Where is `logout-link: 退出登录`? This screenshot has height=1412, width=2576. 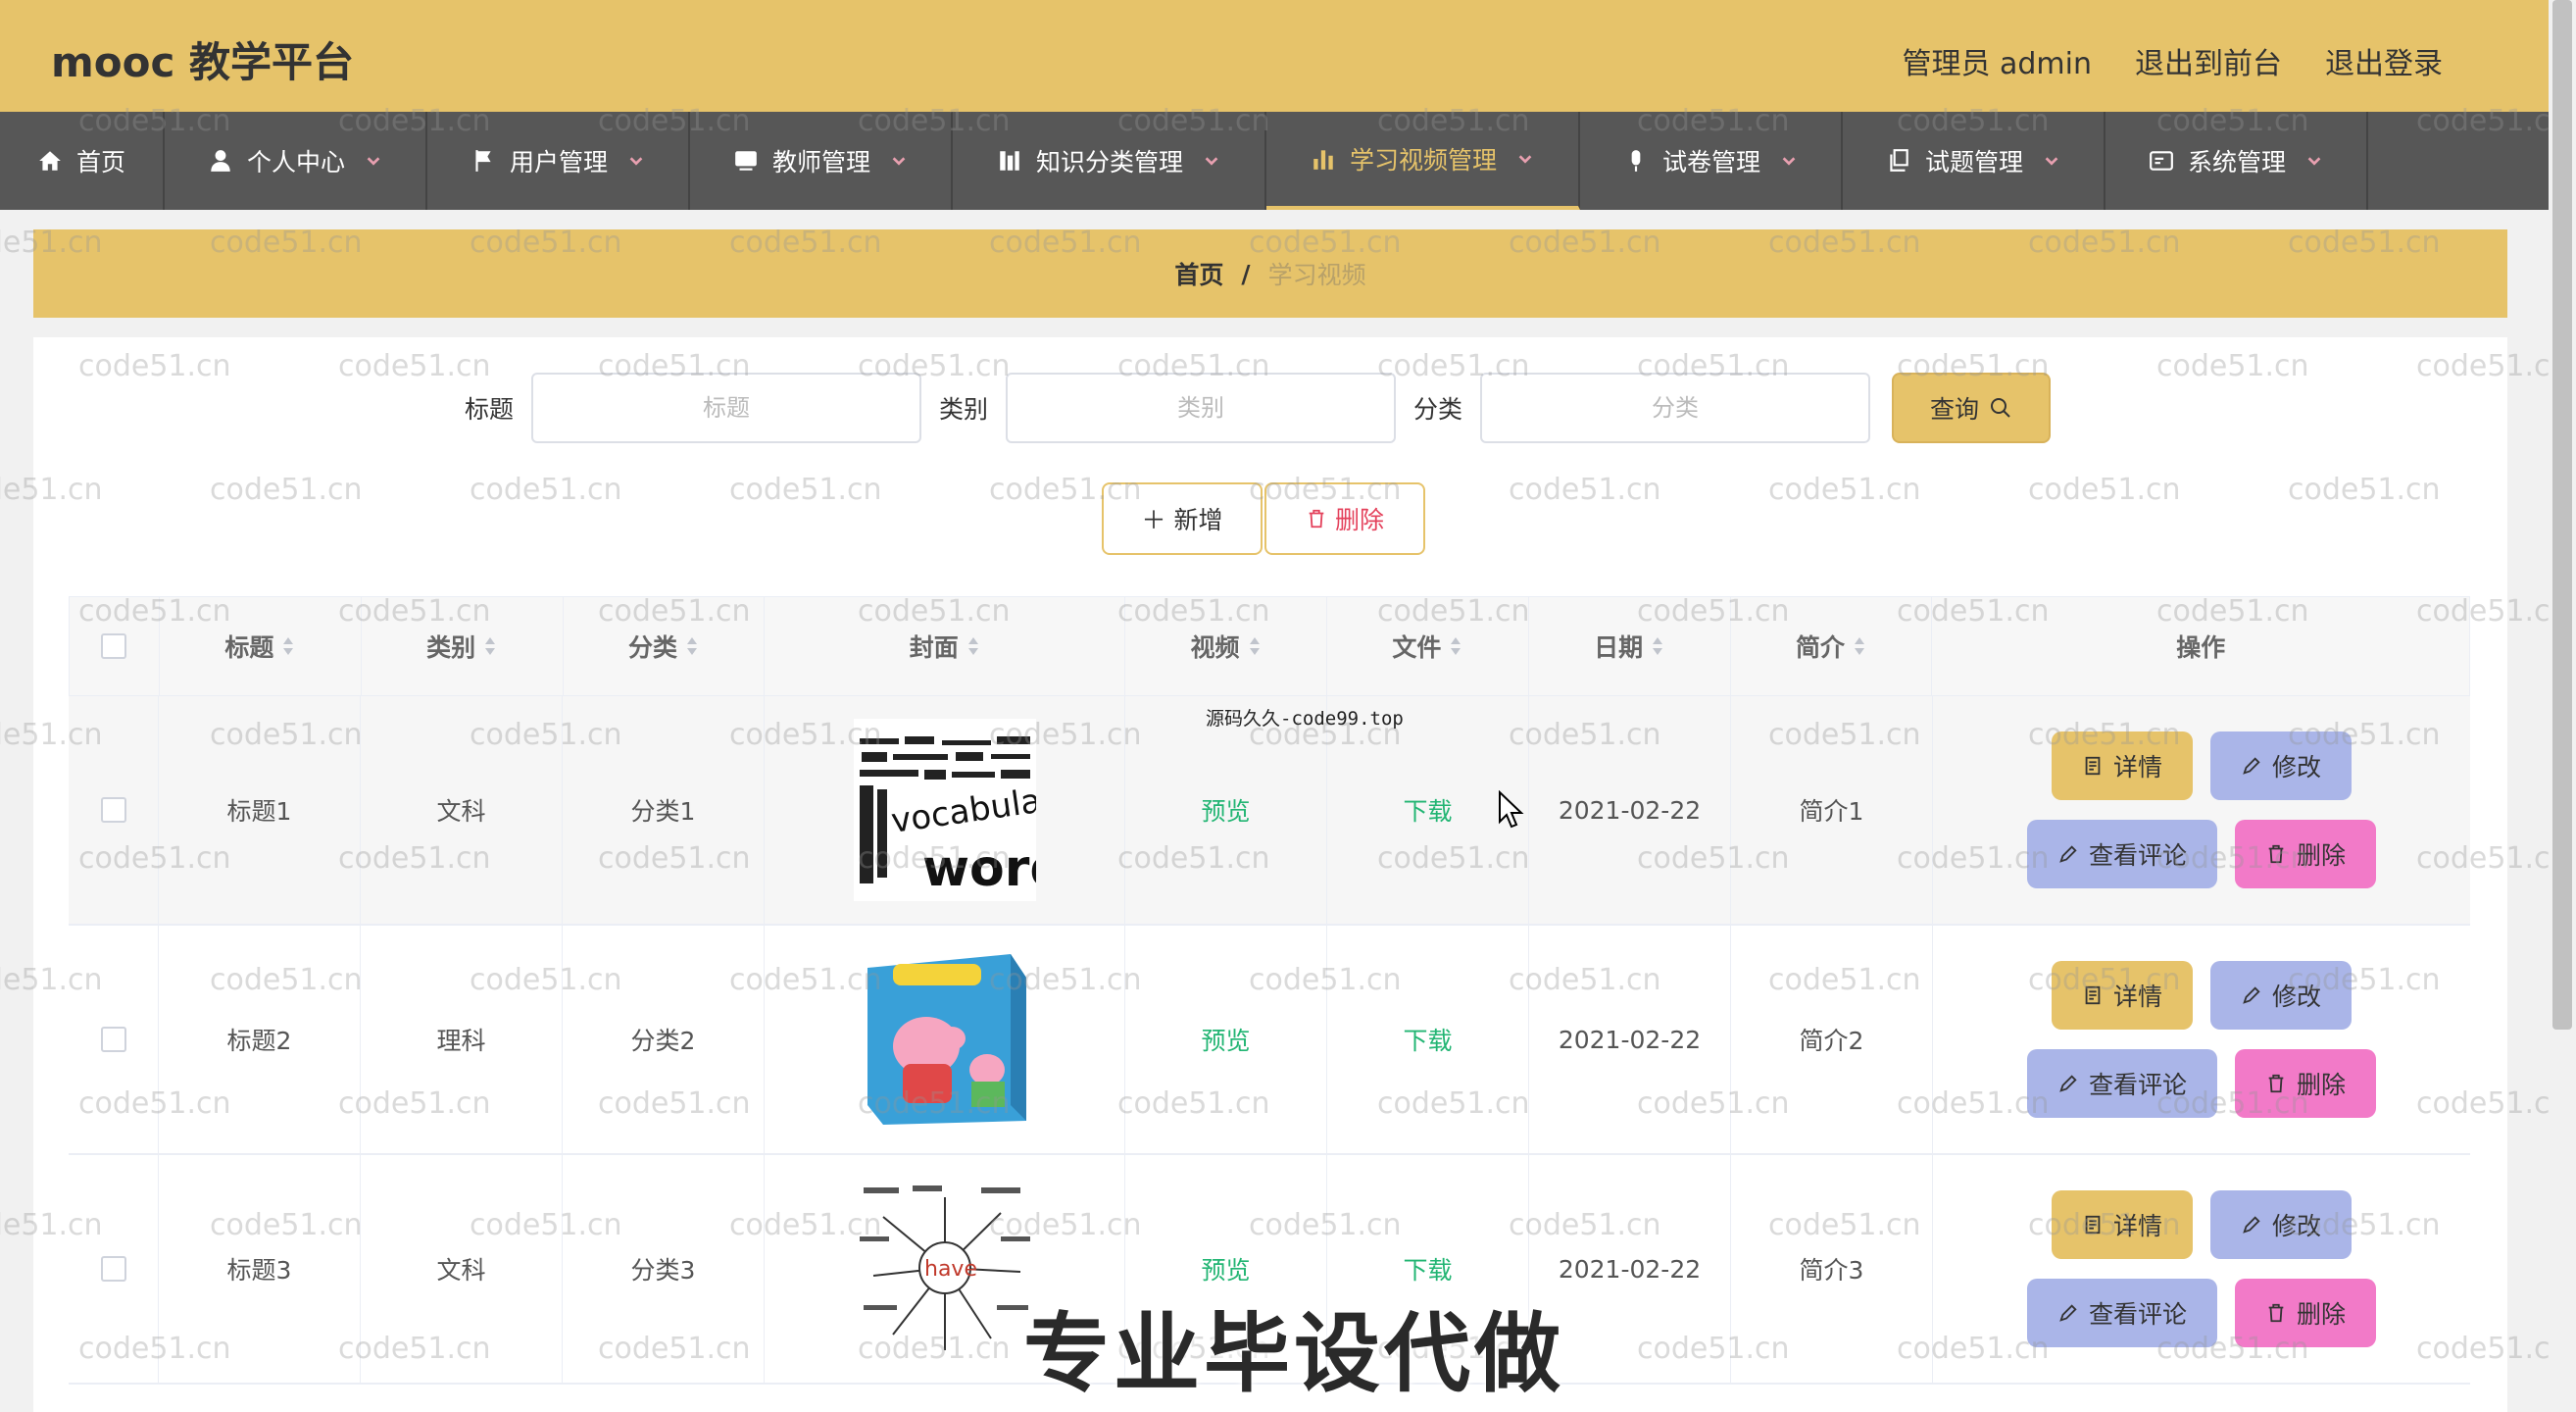
logout-link: 退出登录 is located at coordinates (2384, 60).